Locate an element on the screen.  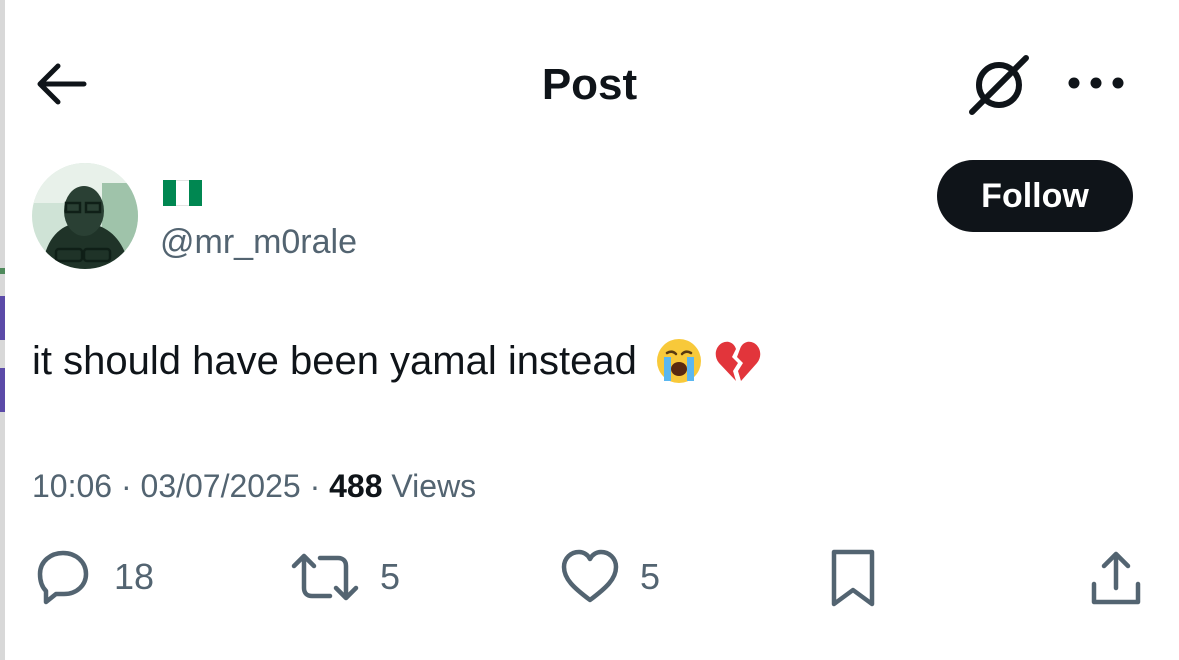
follow-button: Follow is located at coordinates (1035, 196).